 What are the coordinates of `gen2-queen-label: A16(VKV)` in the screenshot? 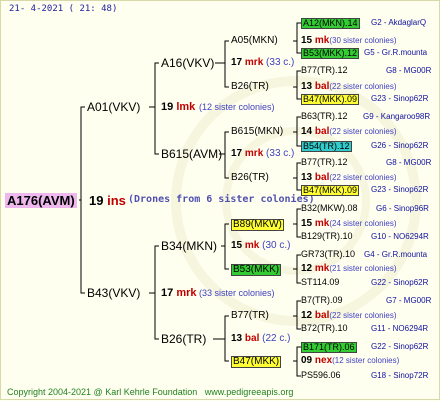 It's located at (188, 63).